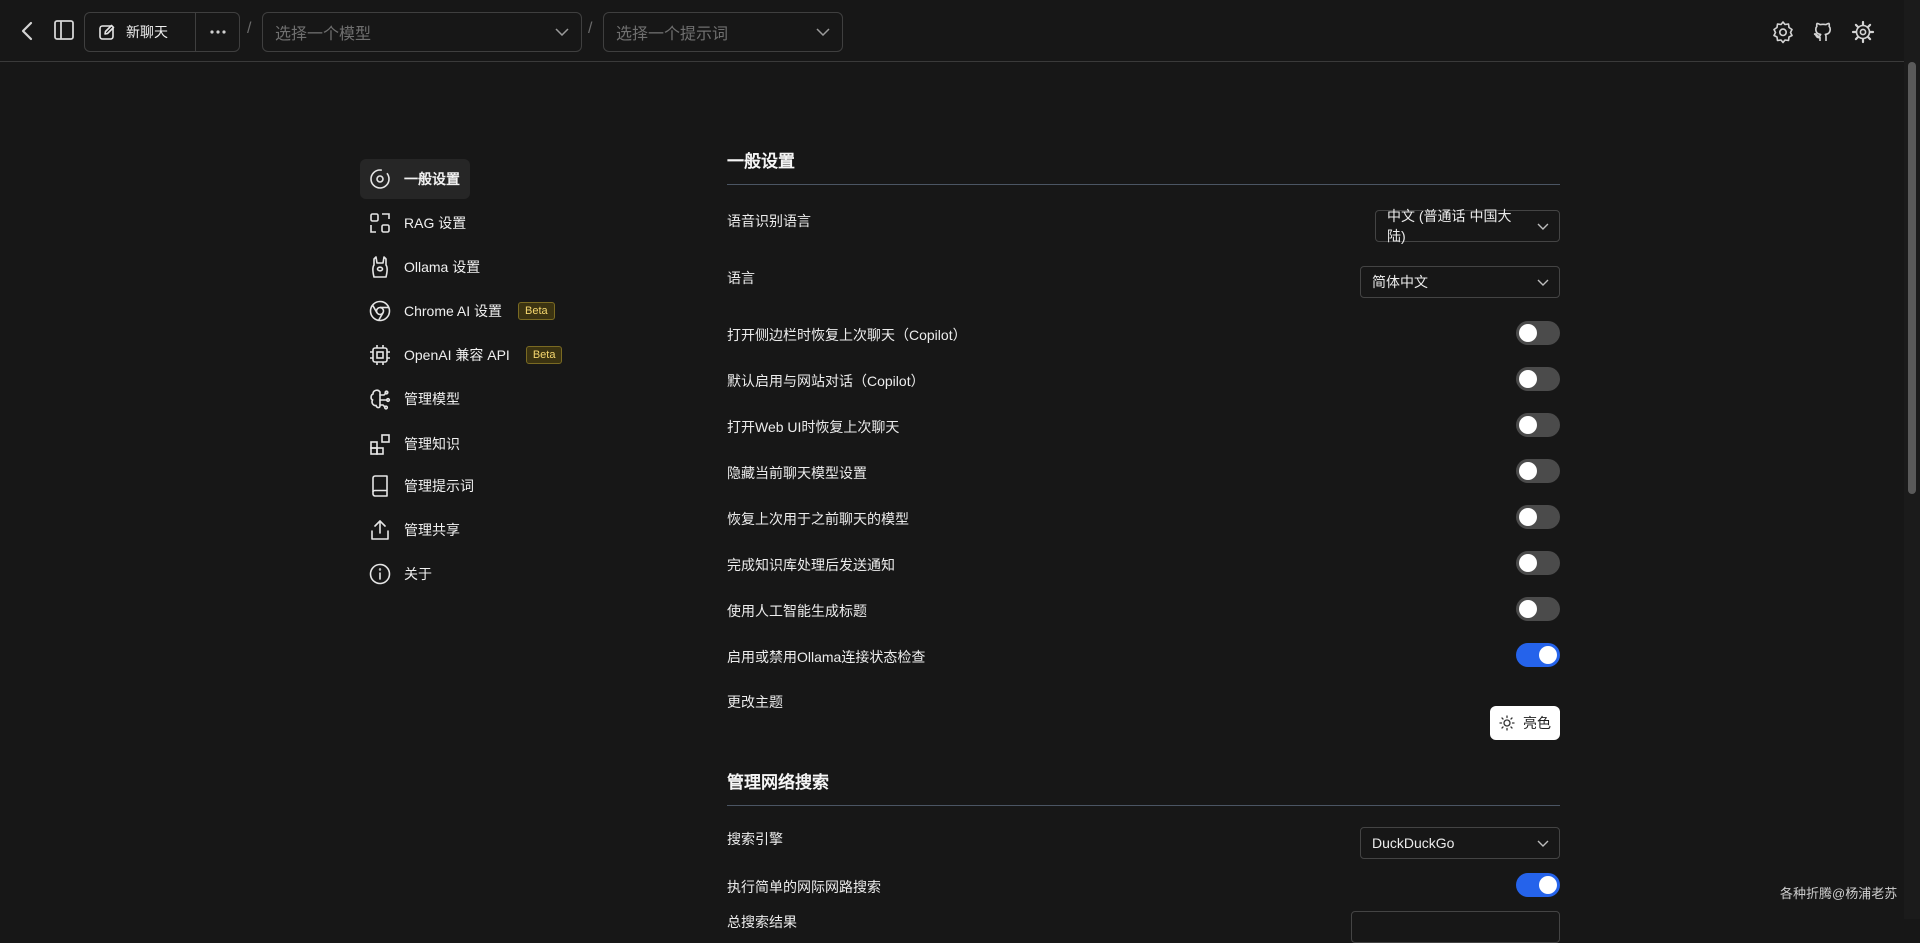 This screenshot has width=1920, height=943. Describe the element at coordinates (1538, 425) in the screenshot. I see `restore-last-chat-webui-toggle` at that location.